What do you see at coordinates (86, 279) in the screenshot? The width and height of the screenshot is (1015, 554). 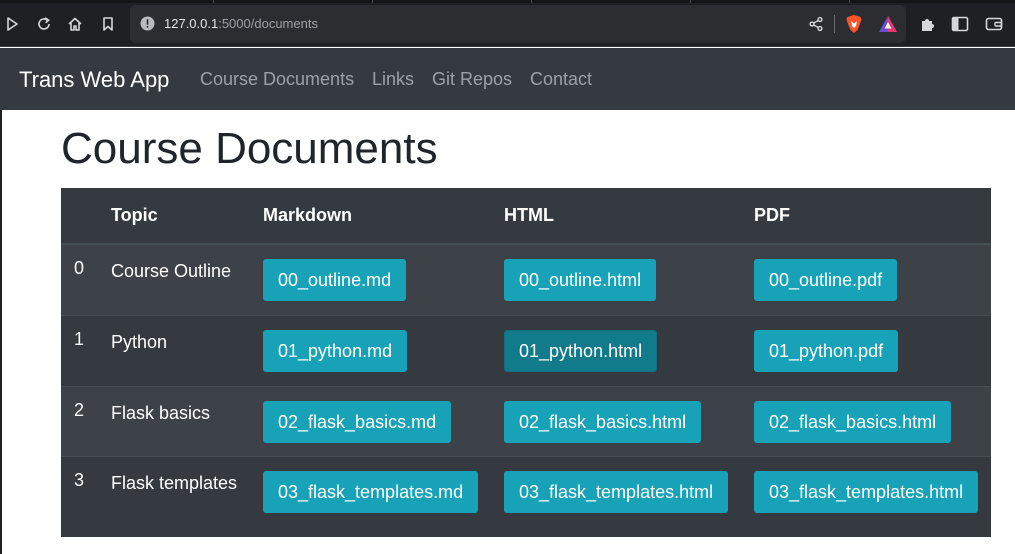 I see `row-index: 0` at bounding box center [86, 279].